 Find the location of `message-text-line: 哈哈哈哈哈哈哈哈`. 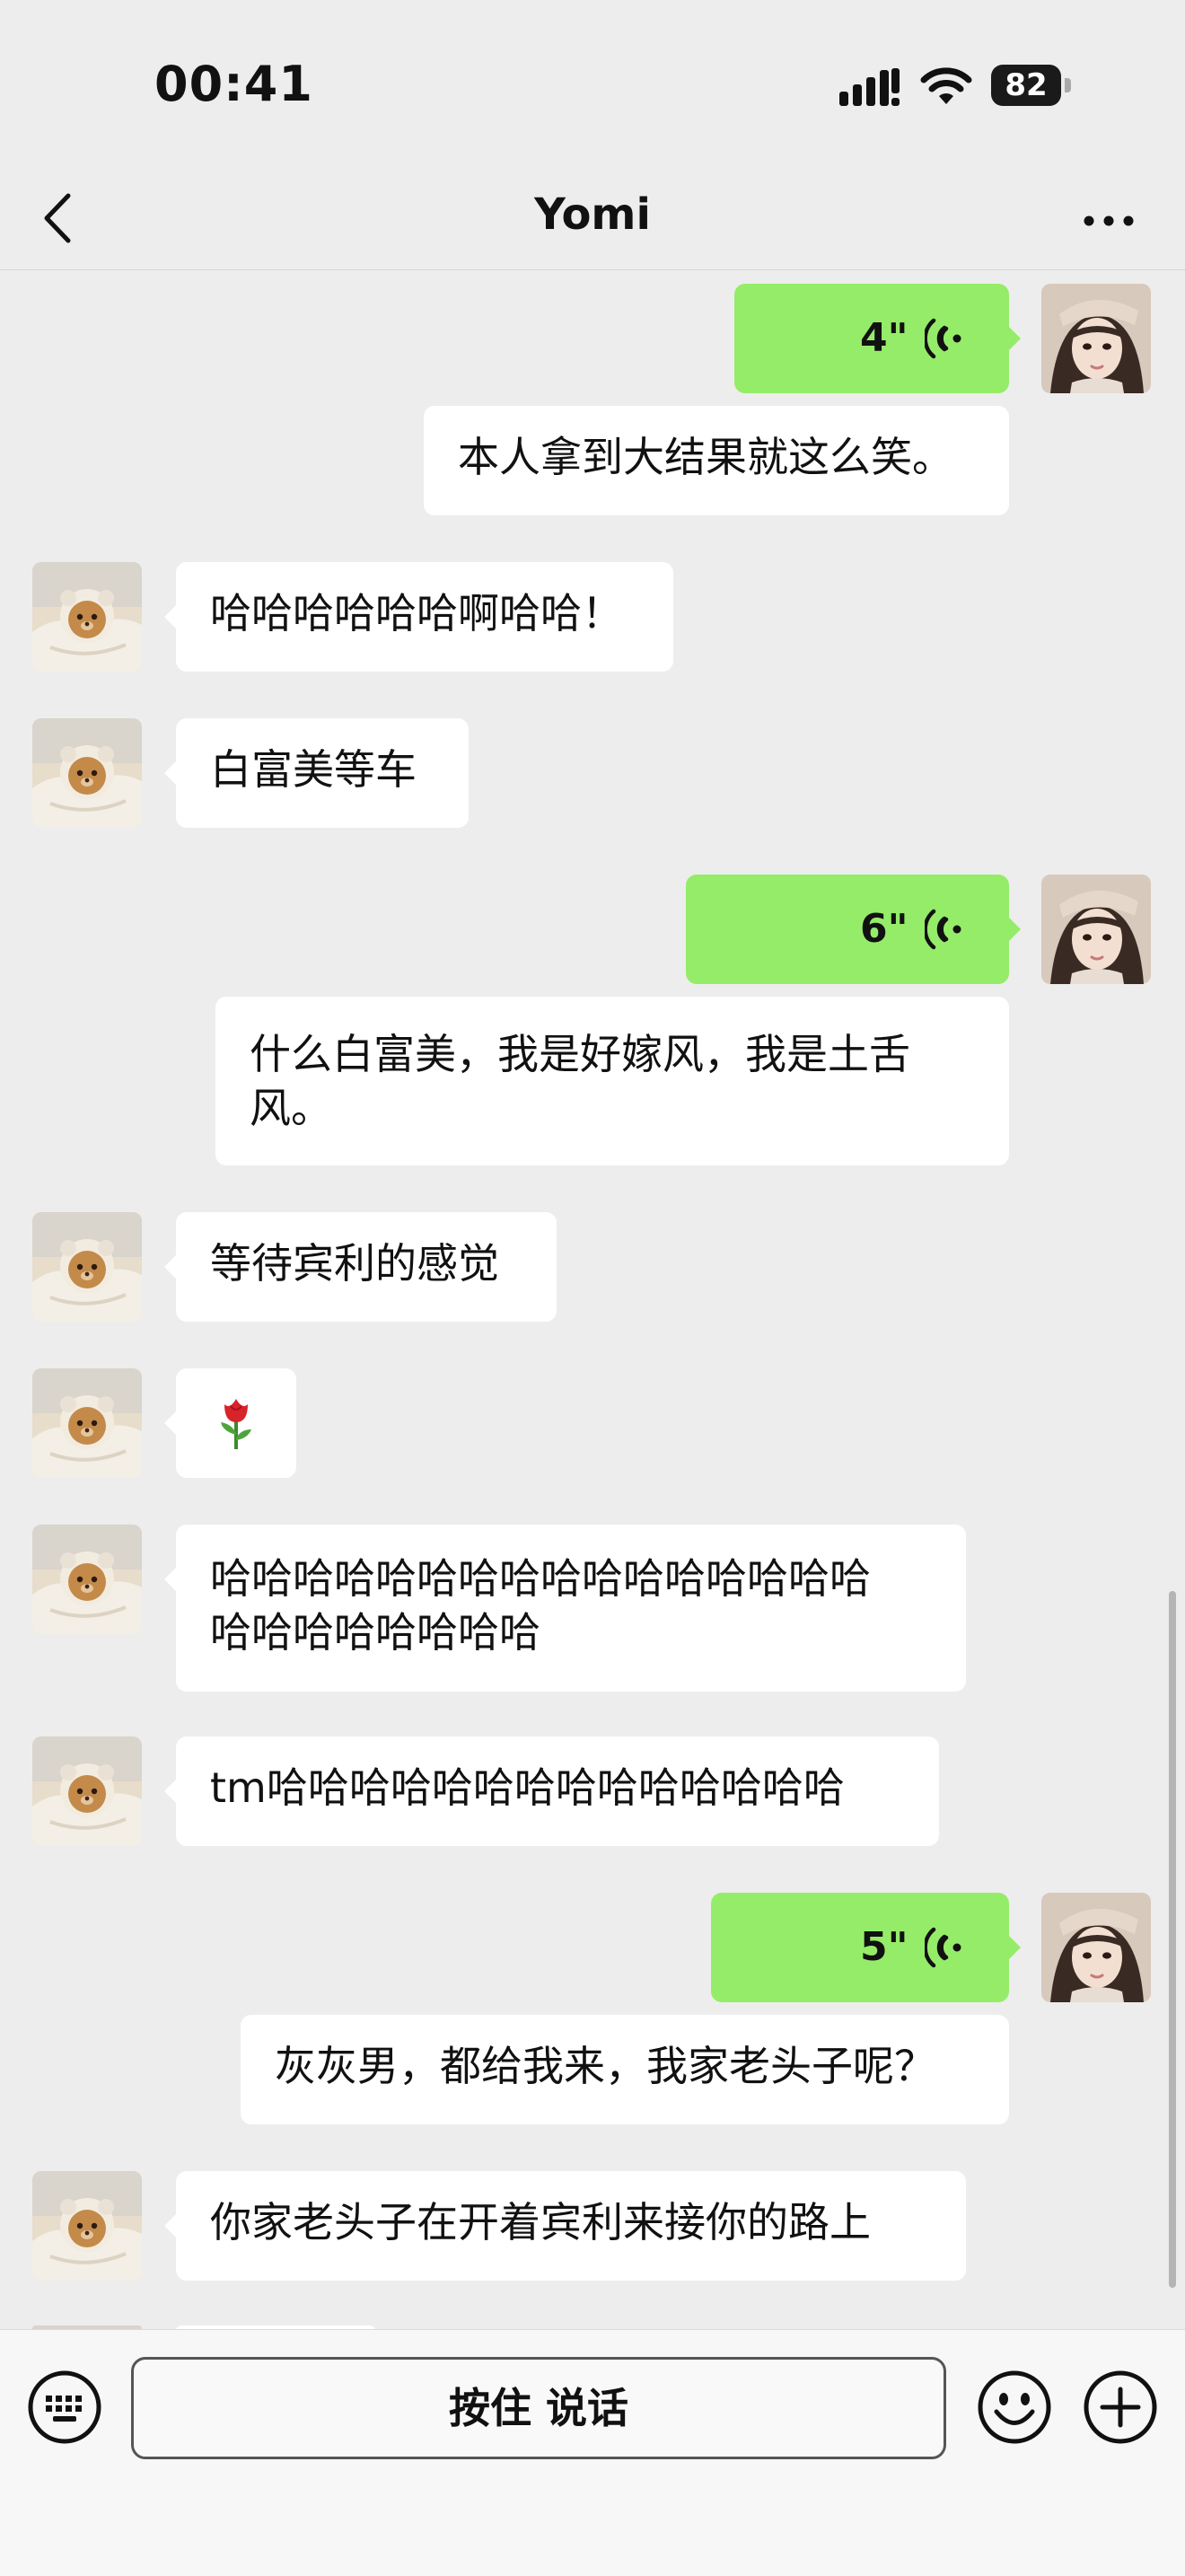

message-text-line: 哈哈哈哈哈哈哈哈 is located at coordinates (375, 1632).